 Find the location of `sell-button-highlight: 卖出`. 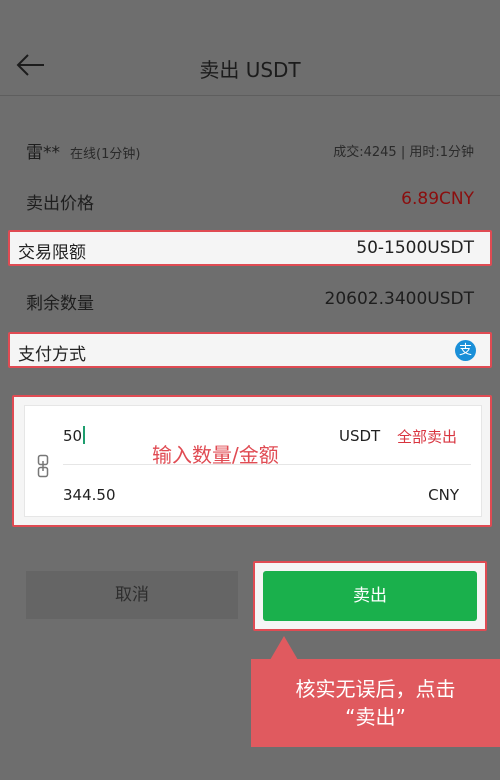

sell-button-highlight: 卖出 is located at coordinates (370, 596).